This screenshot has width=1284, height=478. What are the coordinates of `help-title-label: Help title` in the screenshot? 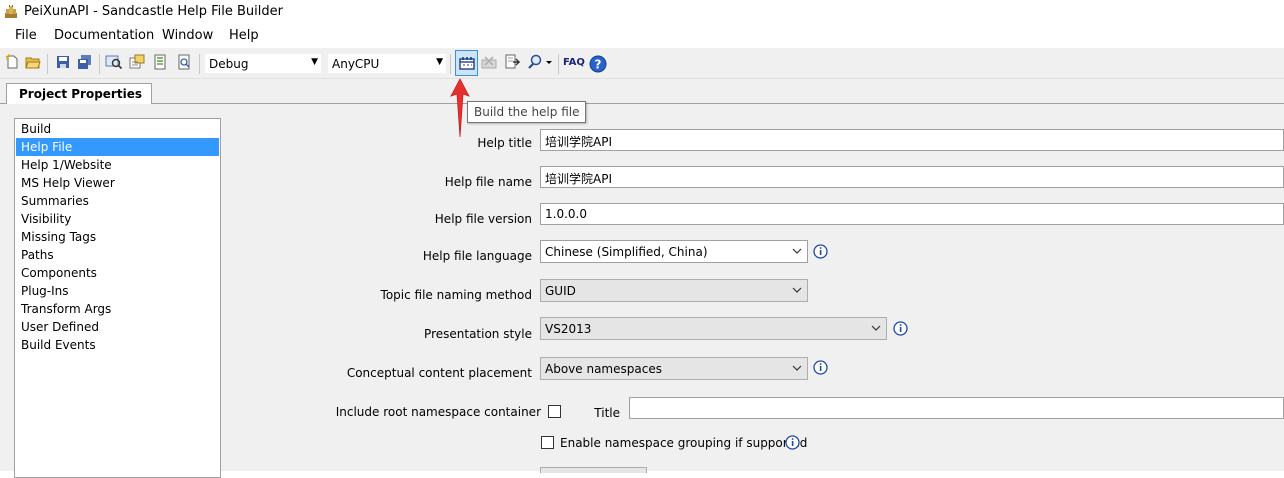 It's located at (504, 143).